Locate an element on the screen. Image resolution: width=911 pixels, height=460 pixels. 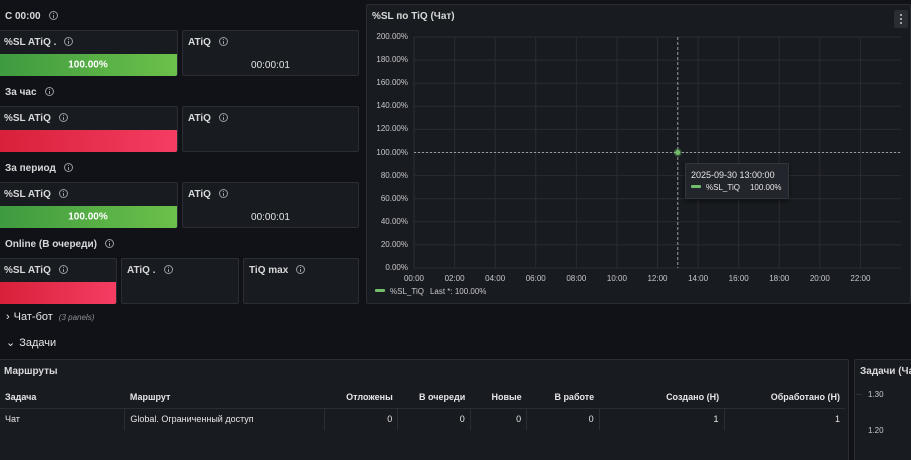
column-header: Обработано (Н) is located at coordinates (784, 397).